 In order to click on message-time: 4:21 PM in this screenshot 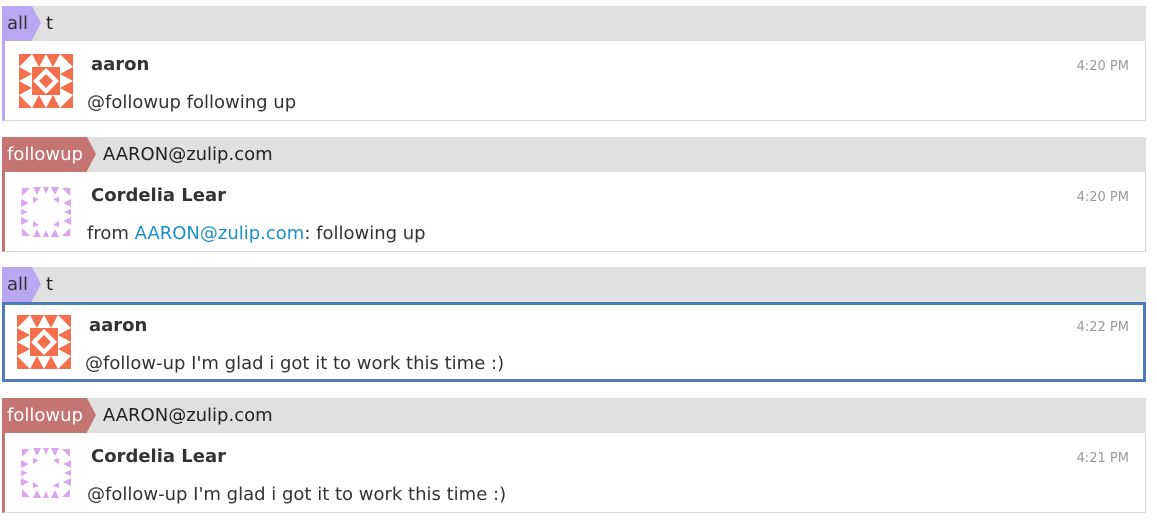, I will do `click(1103, 458)`.